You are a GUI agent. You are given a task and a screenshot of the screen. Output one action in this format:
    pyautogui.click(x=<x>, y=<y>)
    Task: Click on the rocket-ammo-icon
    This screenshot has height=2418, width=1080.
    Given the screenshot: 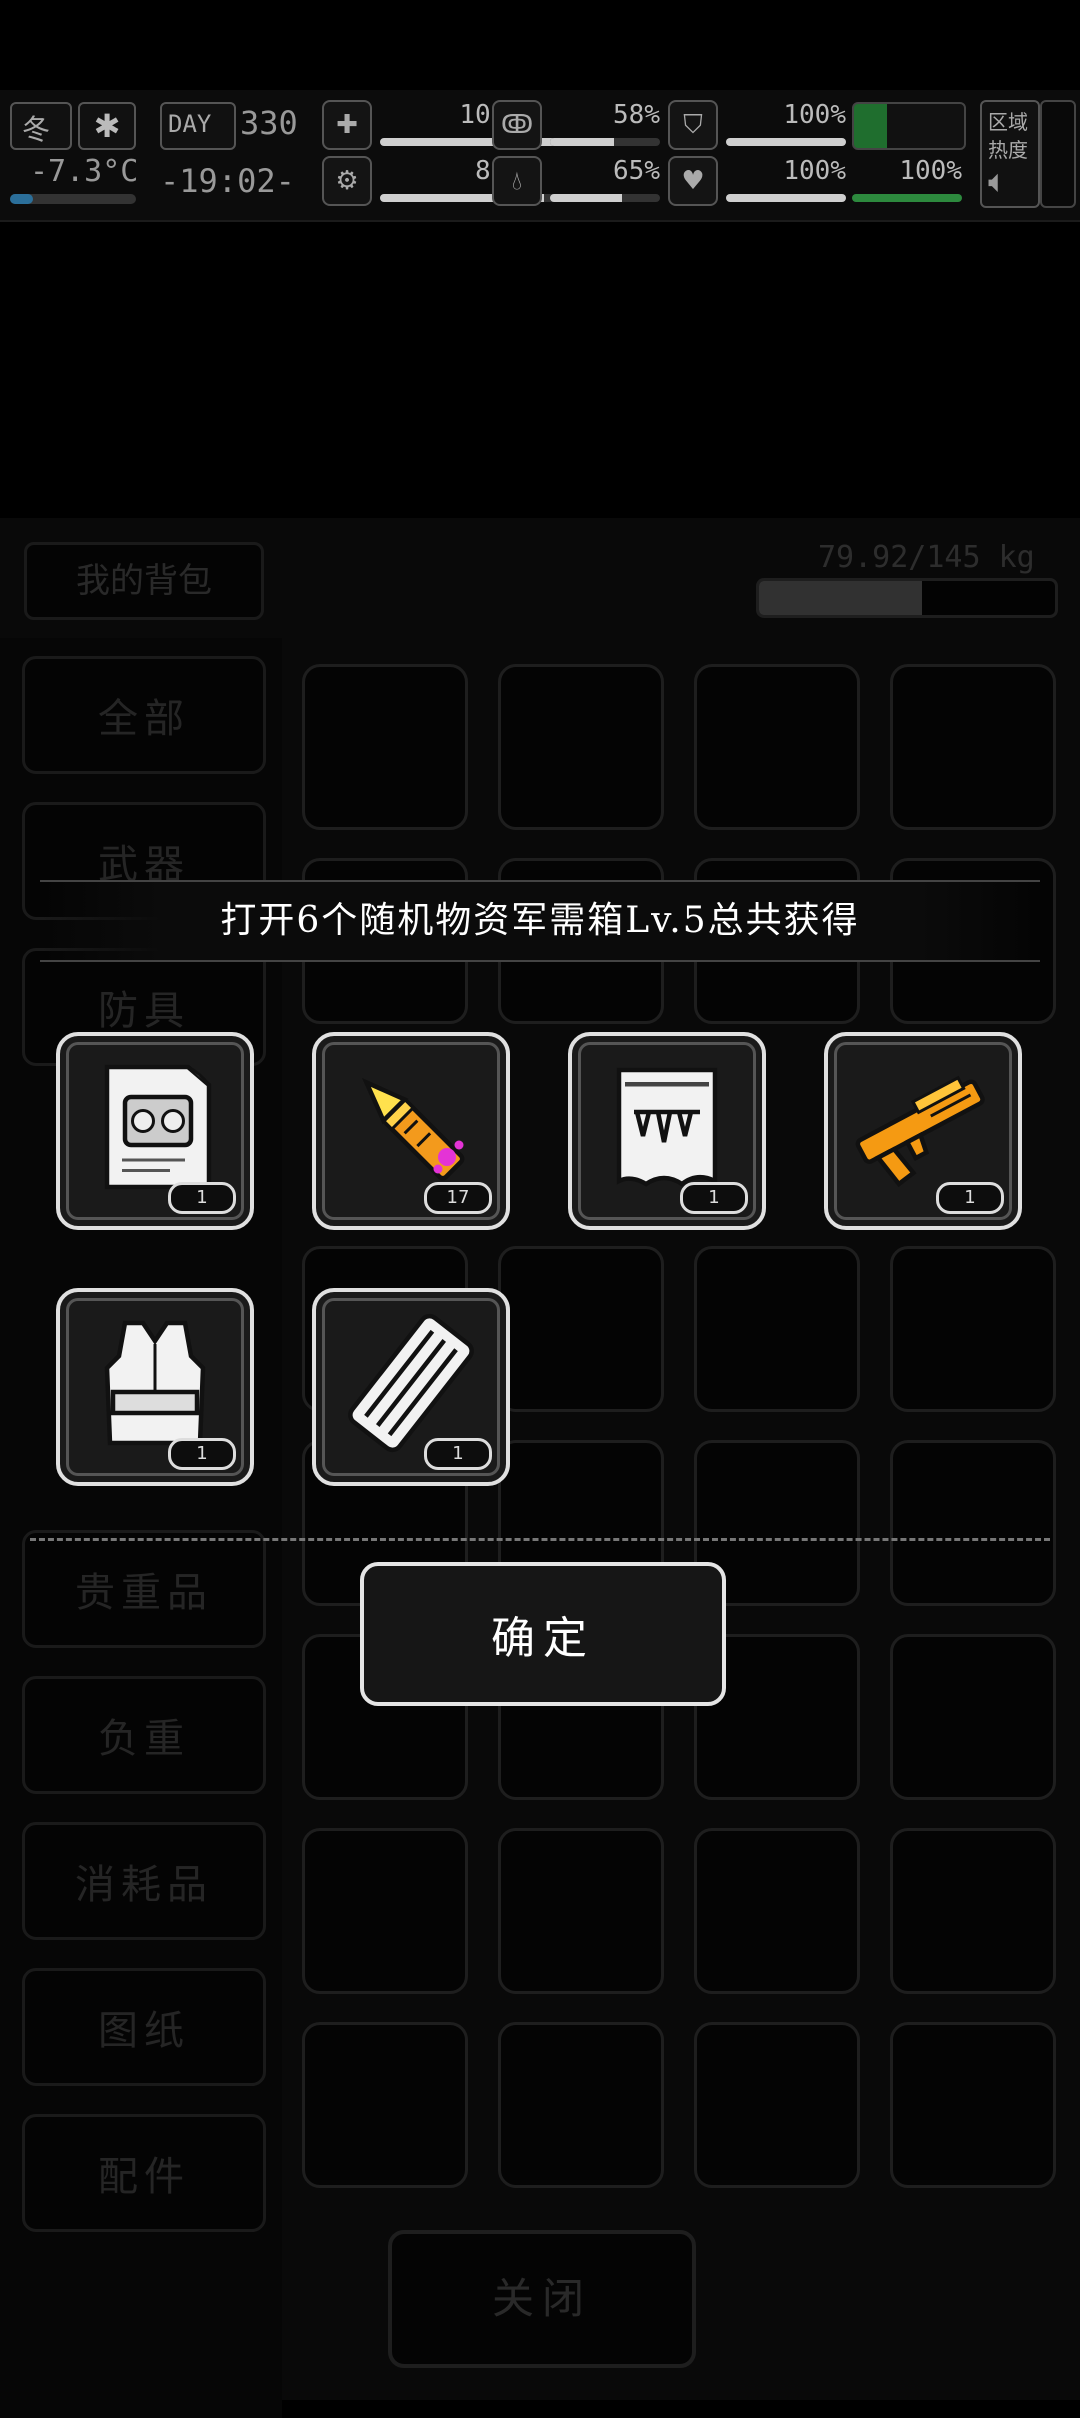 What is the action you would take?
    pyautogui.click(x=413, y=1129)
    